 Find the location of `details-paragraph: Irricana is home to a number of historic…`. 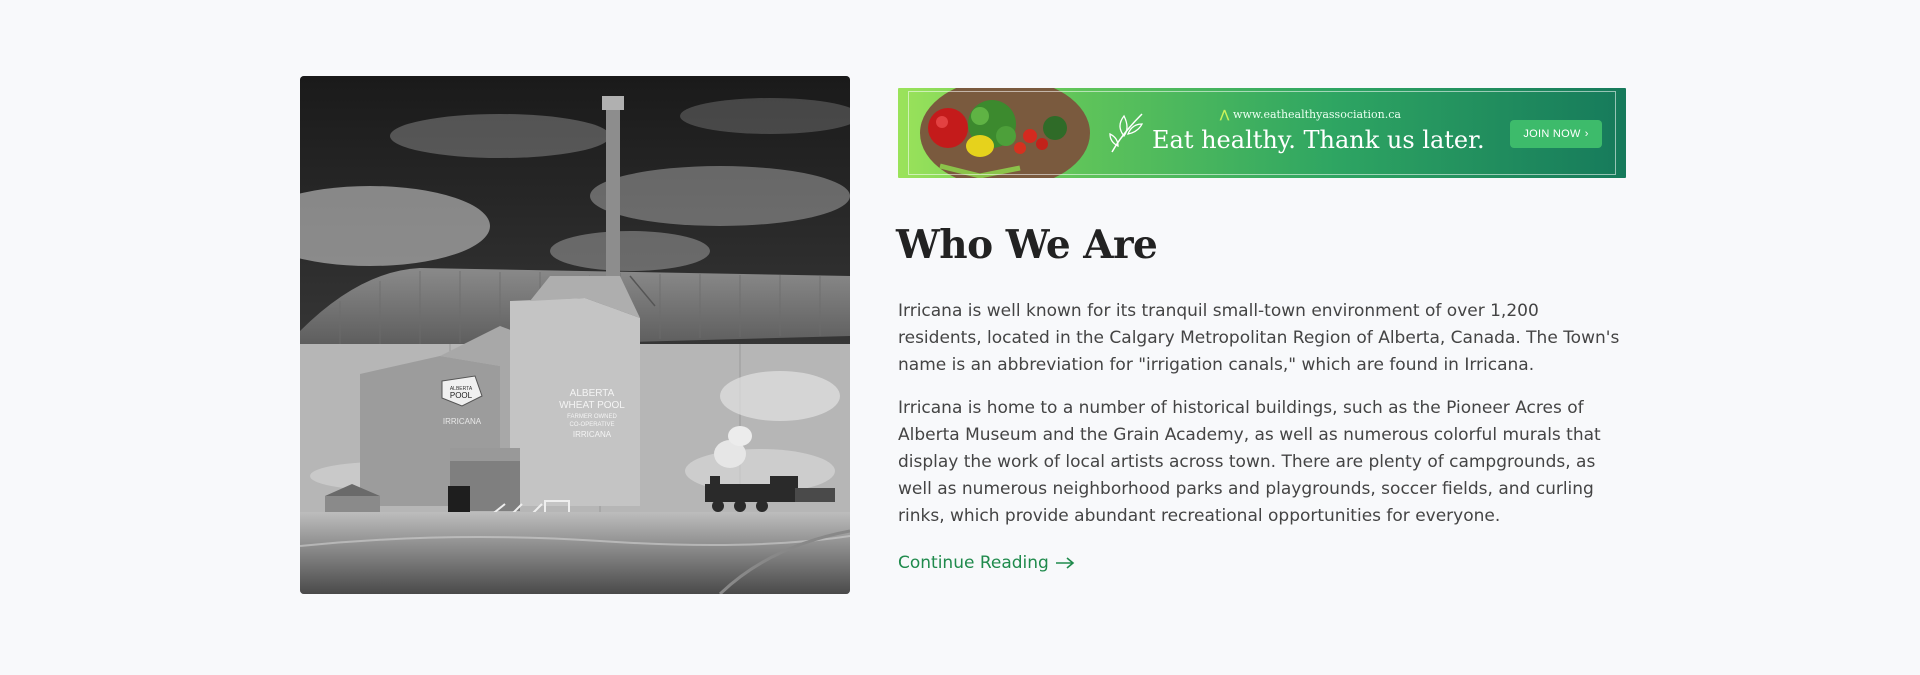

details-paragraph: Irricana is home to a number of historic… is located at coordinates (1249, 462).